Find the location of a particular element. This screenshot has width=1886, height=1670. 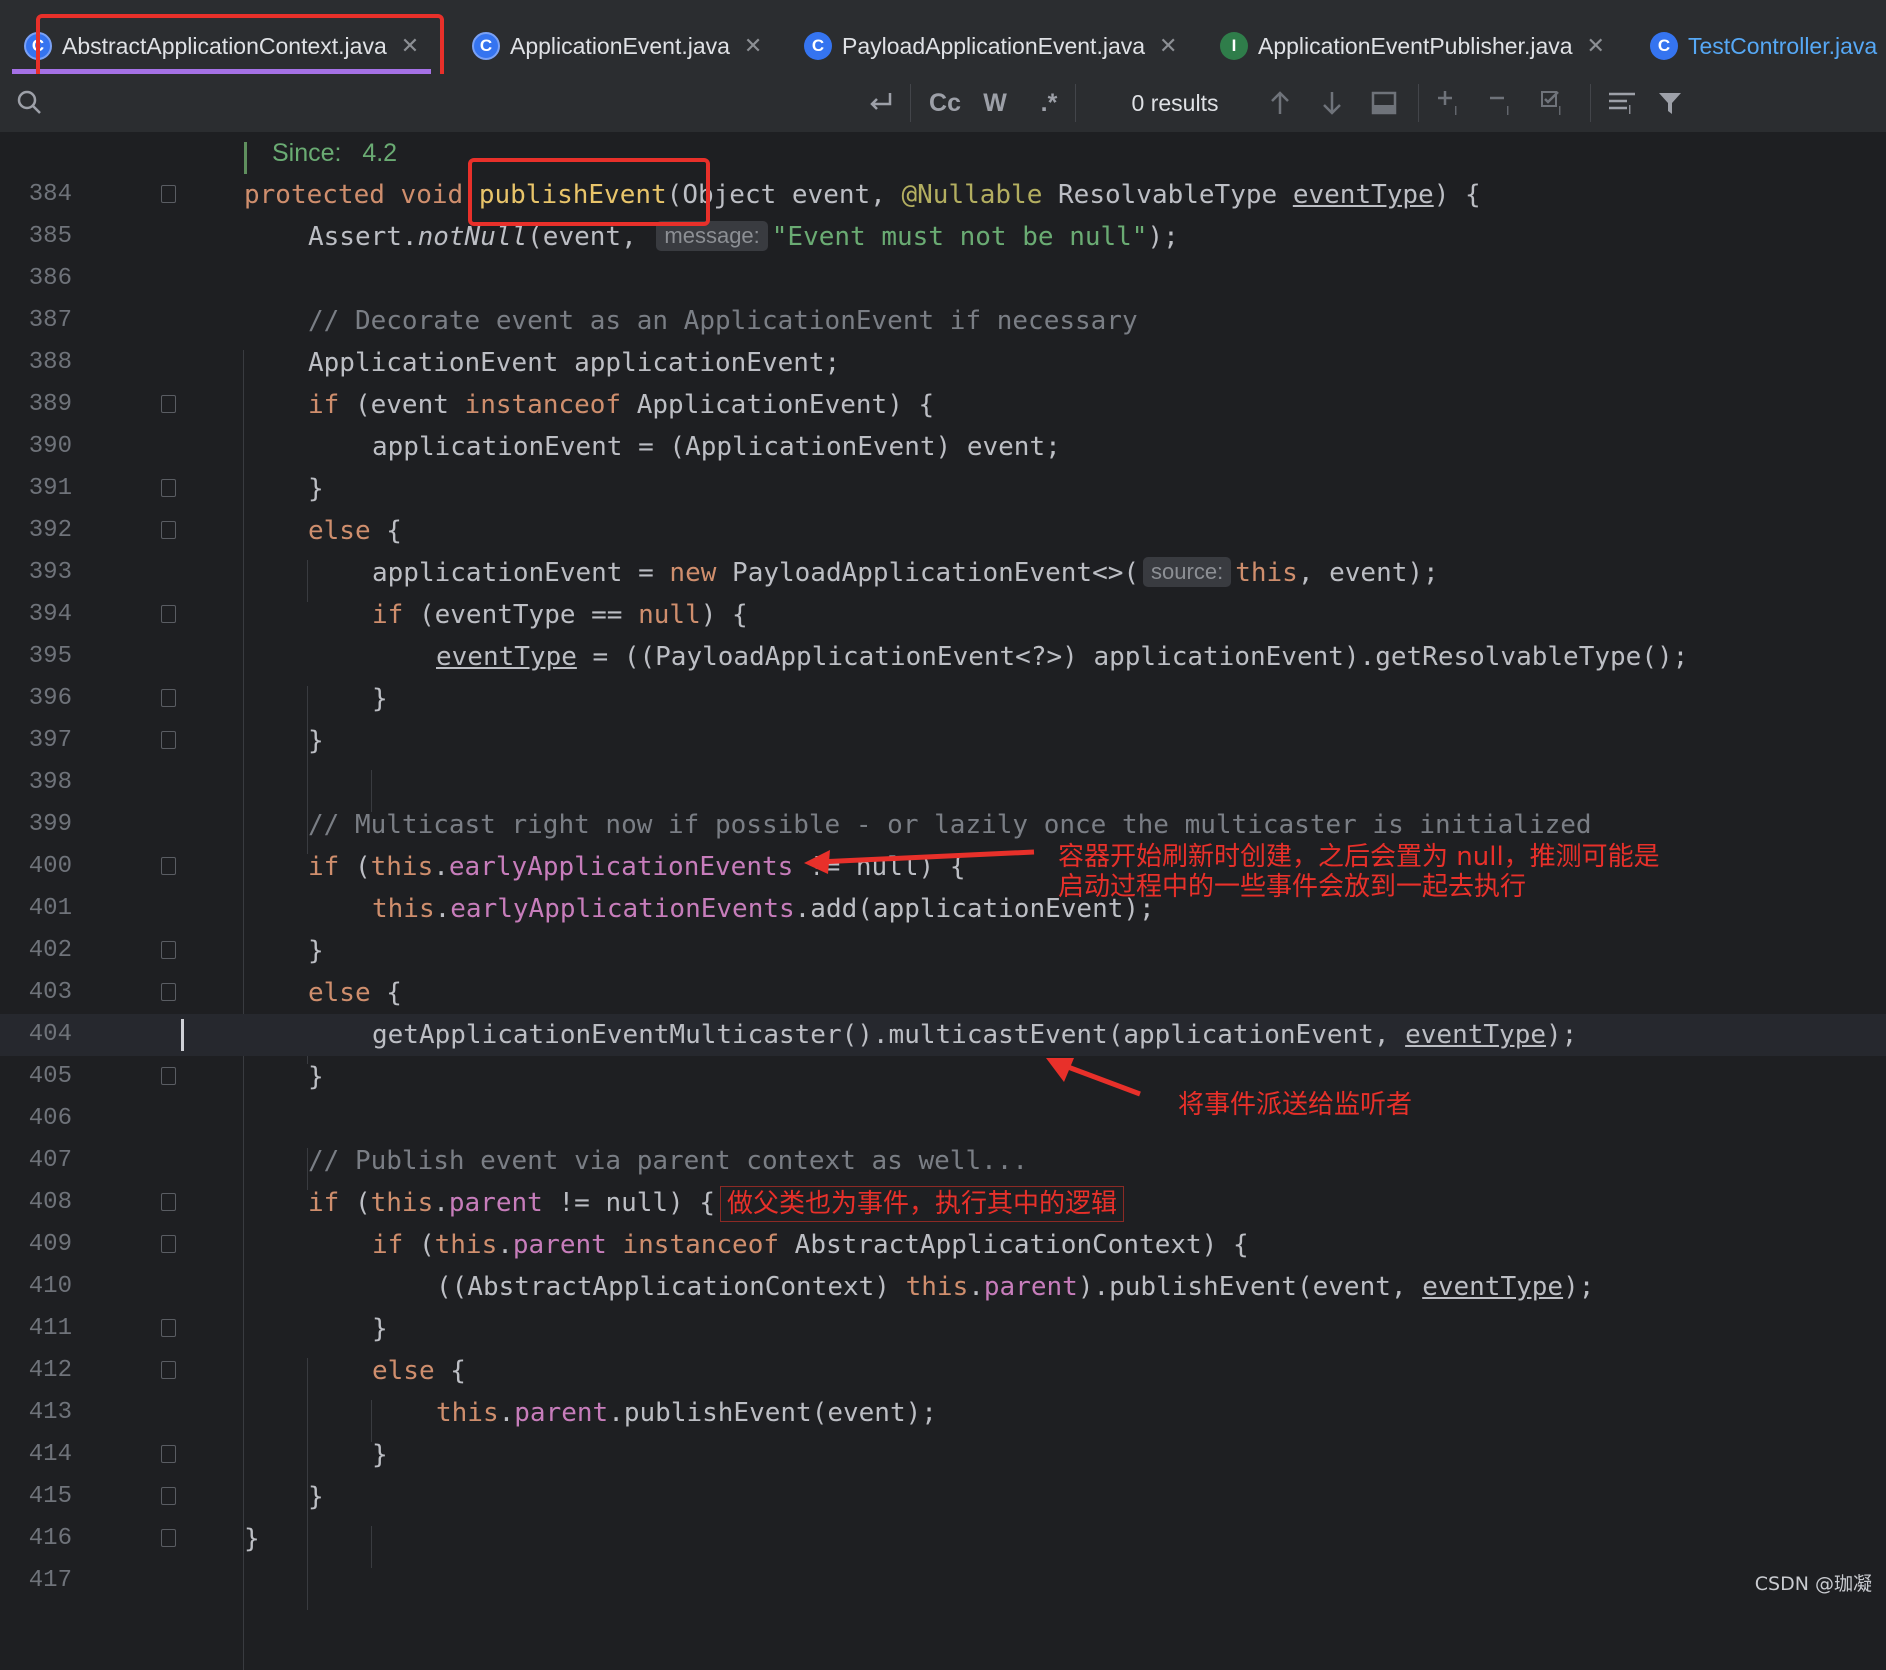

abstract-class-icon: C is located at coordinates (486, 46).